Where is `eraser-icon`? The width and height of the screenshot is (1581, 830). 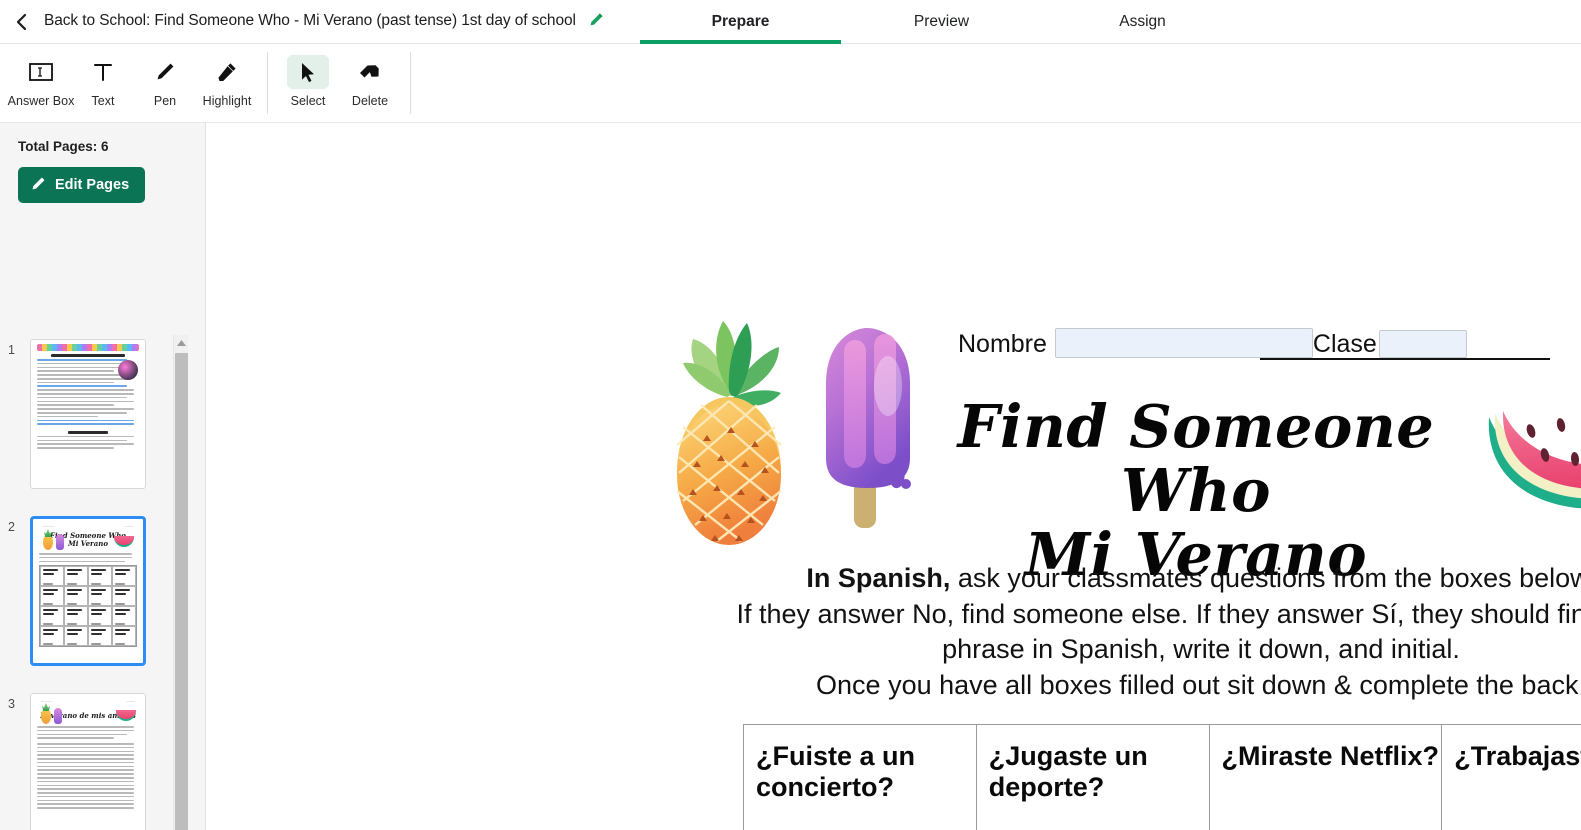 eraser-icon is located at coordinates (370, 72).